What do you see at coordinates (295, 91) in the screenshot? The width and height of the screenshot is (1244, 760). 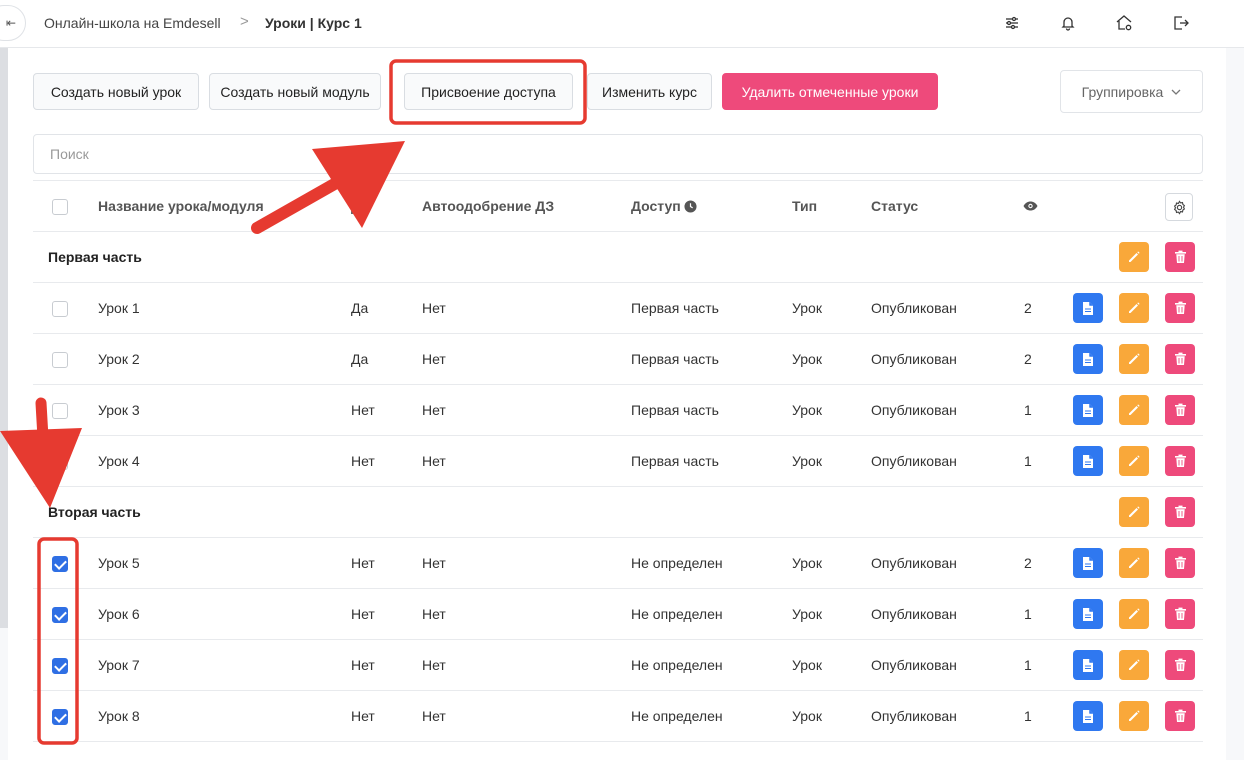 I see `create-module-button: Создать новый модуль` at bounding box center [295, 91].